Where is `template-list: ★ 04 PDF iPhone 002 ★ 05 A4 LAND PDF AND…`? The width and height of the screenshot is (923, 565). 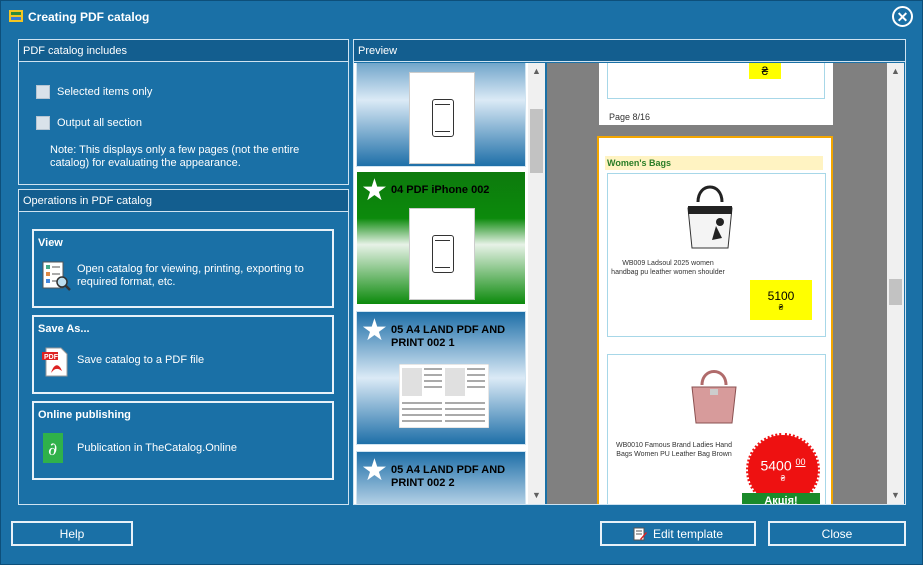 template-list: ★ 04 PDF iPhone 002 ★ 05 A4 LAND PDF AND… is located at coordinates (441, 283).